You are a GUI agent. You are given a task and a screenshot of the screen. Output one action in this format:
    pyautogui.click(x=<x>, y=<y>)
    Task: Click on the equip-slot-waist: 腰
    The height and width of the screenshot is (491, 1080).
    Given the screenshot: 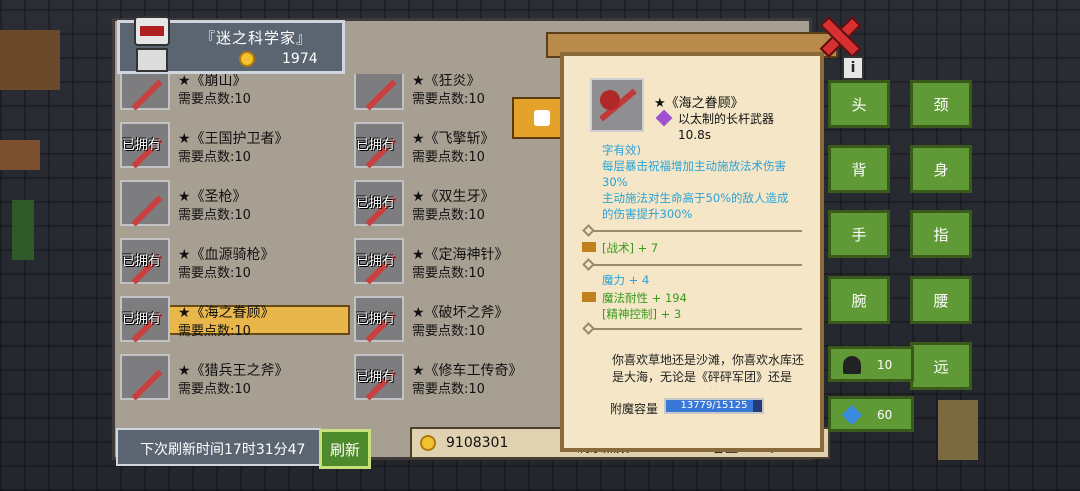 What is the action you would take?
    pyautogui.click(x=941, y=300)
    